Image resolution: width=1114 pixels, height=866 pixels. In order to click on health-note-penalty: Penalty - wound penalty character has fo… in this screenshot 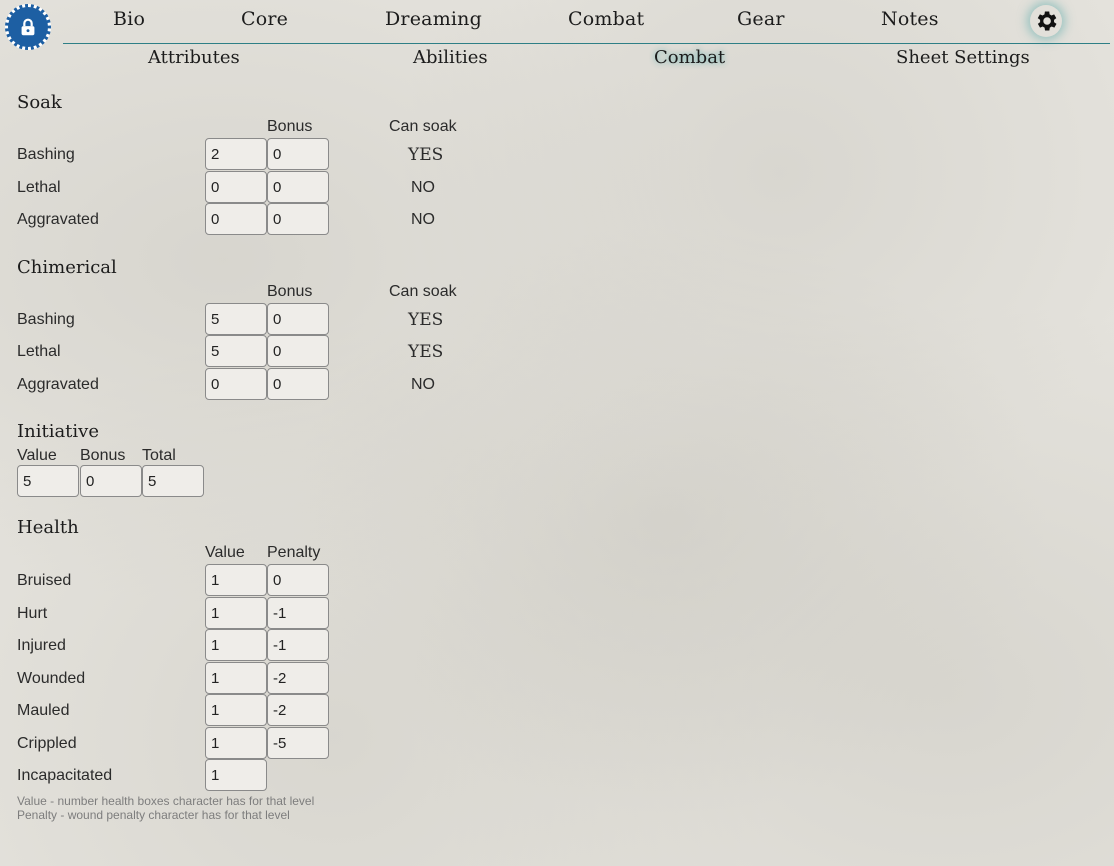, I will do `click(153, 815)`.